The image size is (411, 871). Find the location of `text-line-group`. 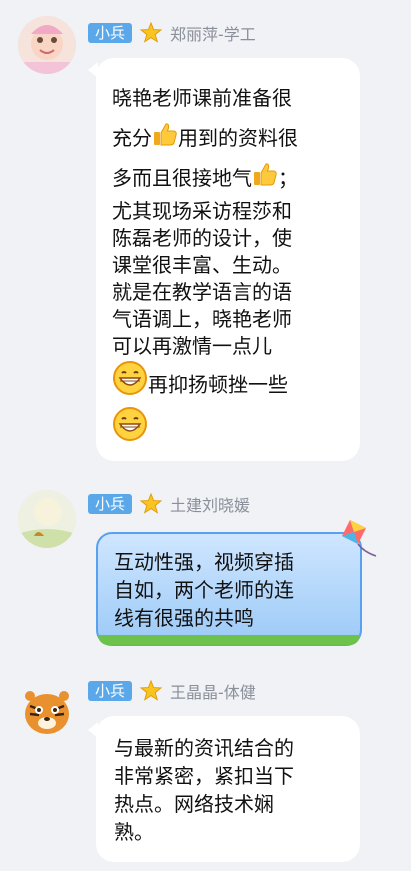

text-line-group is located at coordinates (236, 429).